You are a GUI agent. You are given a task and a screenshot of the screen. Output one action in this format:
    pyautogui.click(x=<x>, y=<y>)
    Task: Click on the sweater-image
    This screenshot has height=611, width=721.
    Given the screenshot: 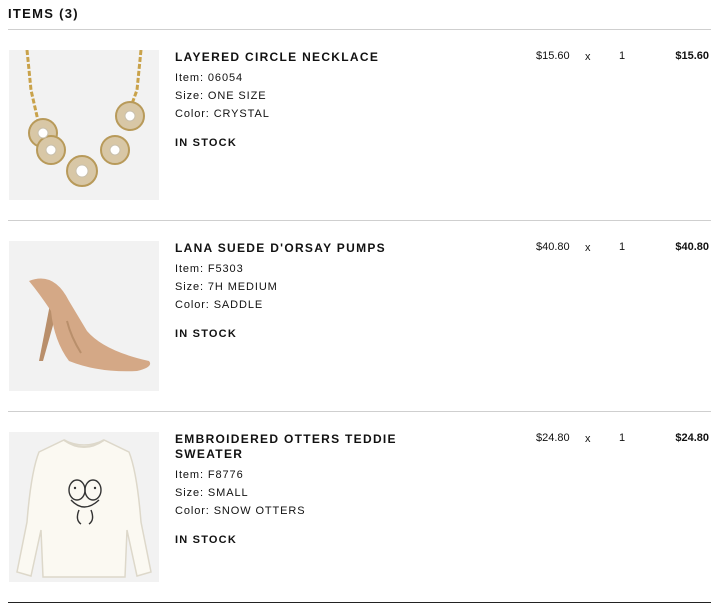 What is the action you would take?
    pyautogui.click(x=84, y=507)
    